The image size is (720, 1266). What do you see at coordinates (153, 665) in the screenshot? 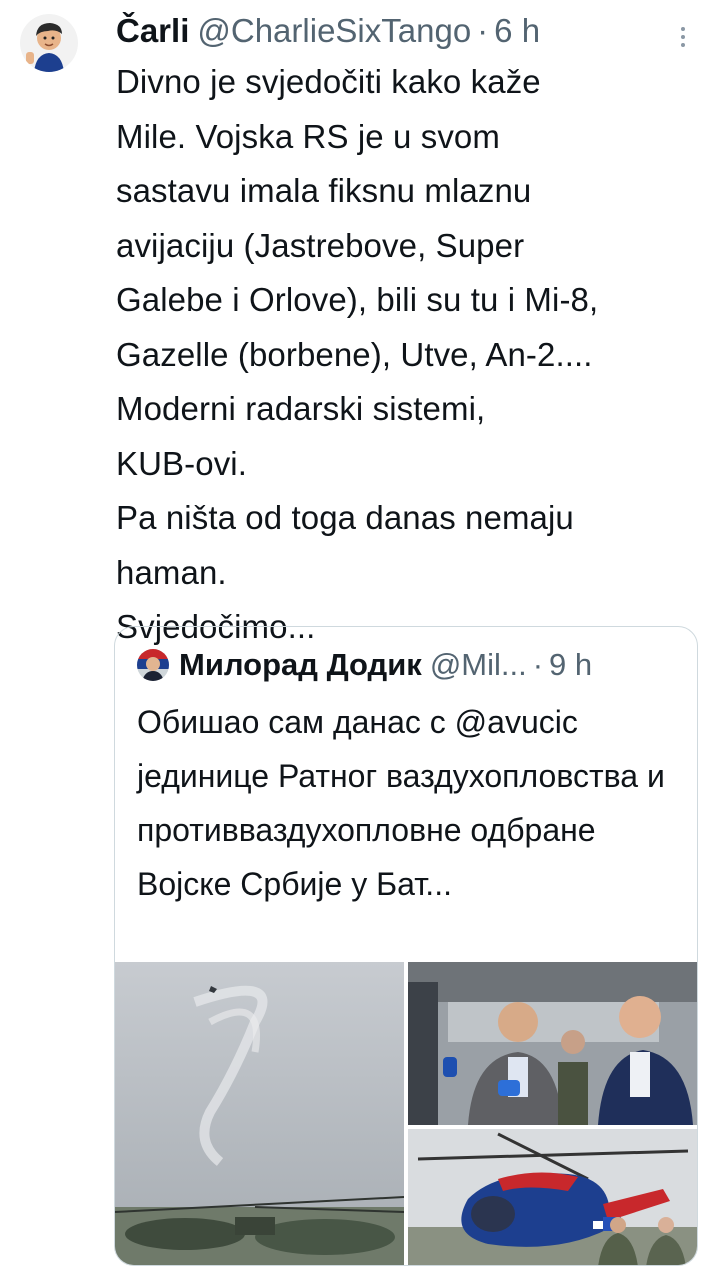
I see `quoted-author-avatar` at bounding box center [153, 665].